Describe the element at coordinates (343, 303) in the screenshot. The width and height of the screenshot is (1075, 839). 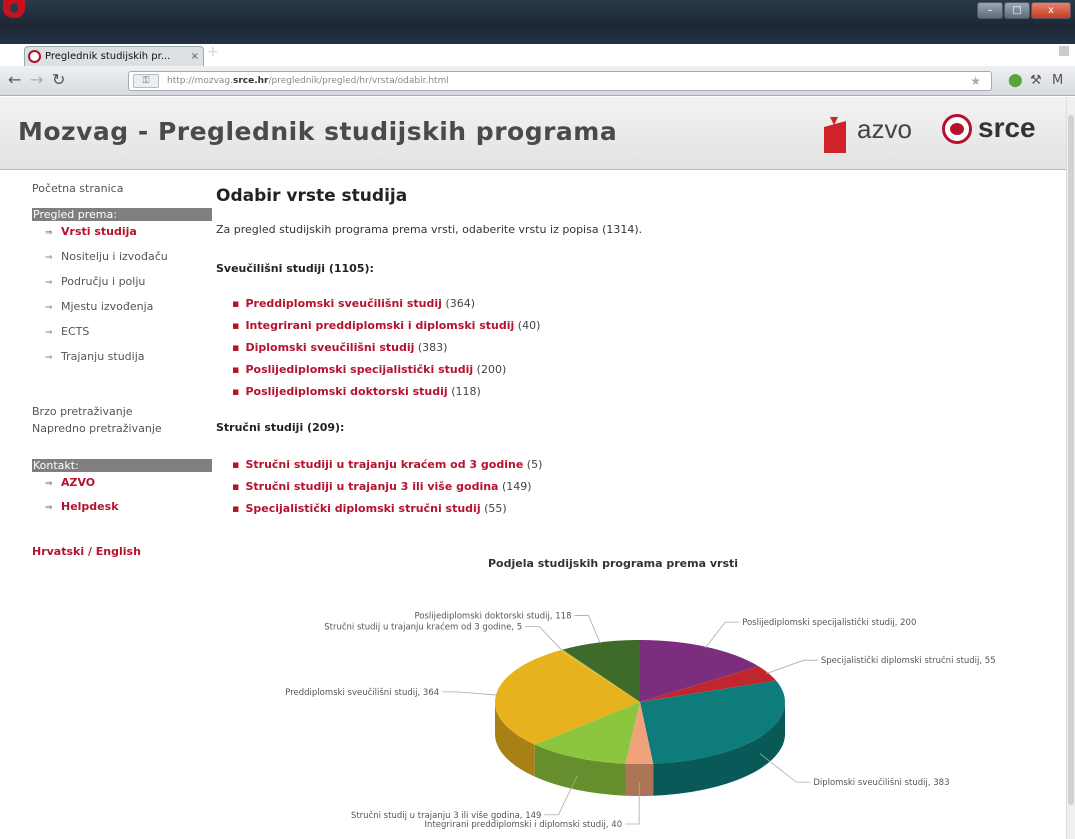
I see `study-type-link: Preddiplomski sveučilišni studij` at that location.